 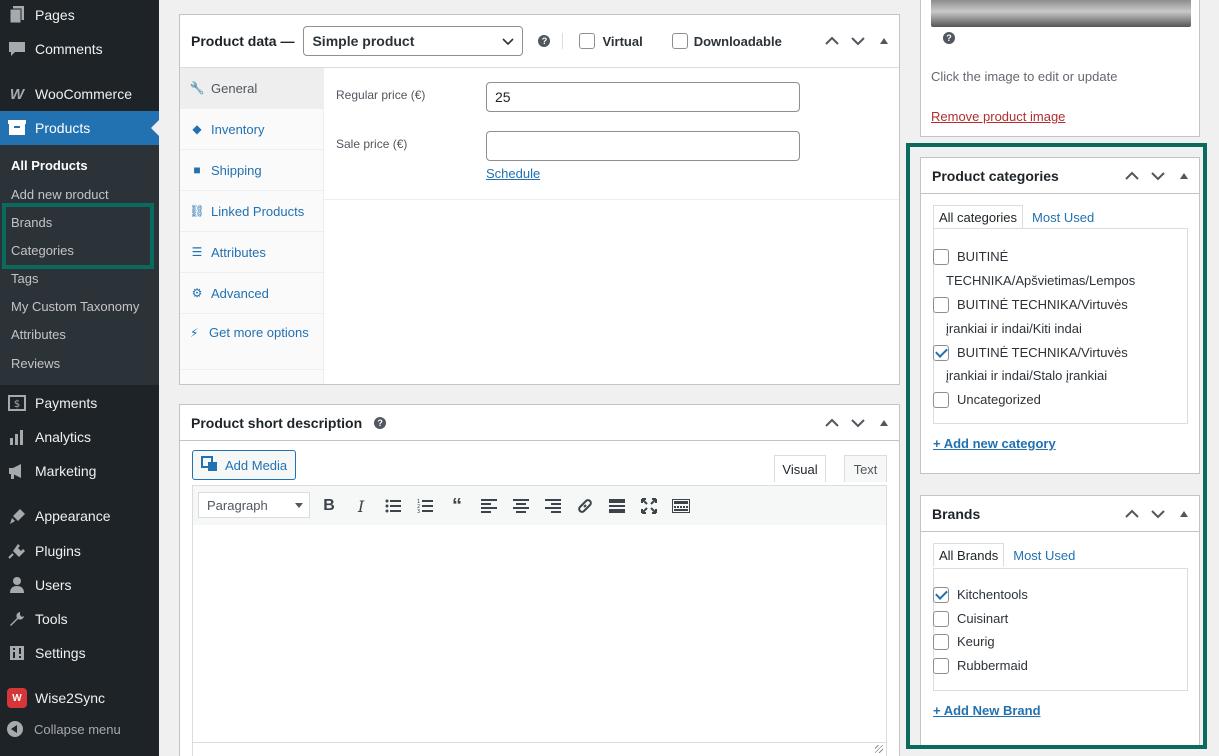 What do you see at coordinates (381, 95) in the screenshot?
I see `regular-price-label: Regular price (€)` at bounding box center [381, 95].